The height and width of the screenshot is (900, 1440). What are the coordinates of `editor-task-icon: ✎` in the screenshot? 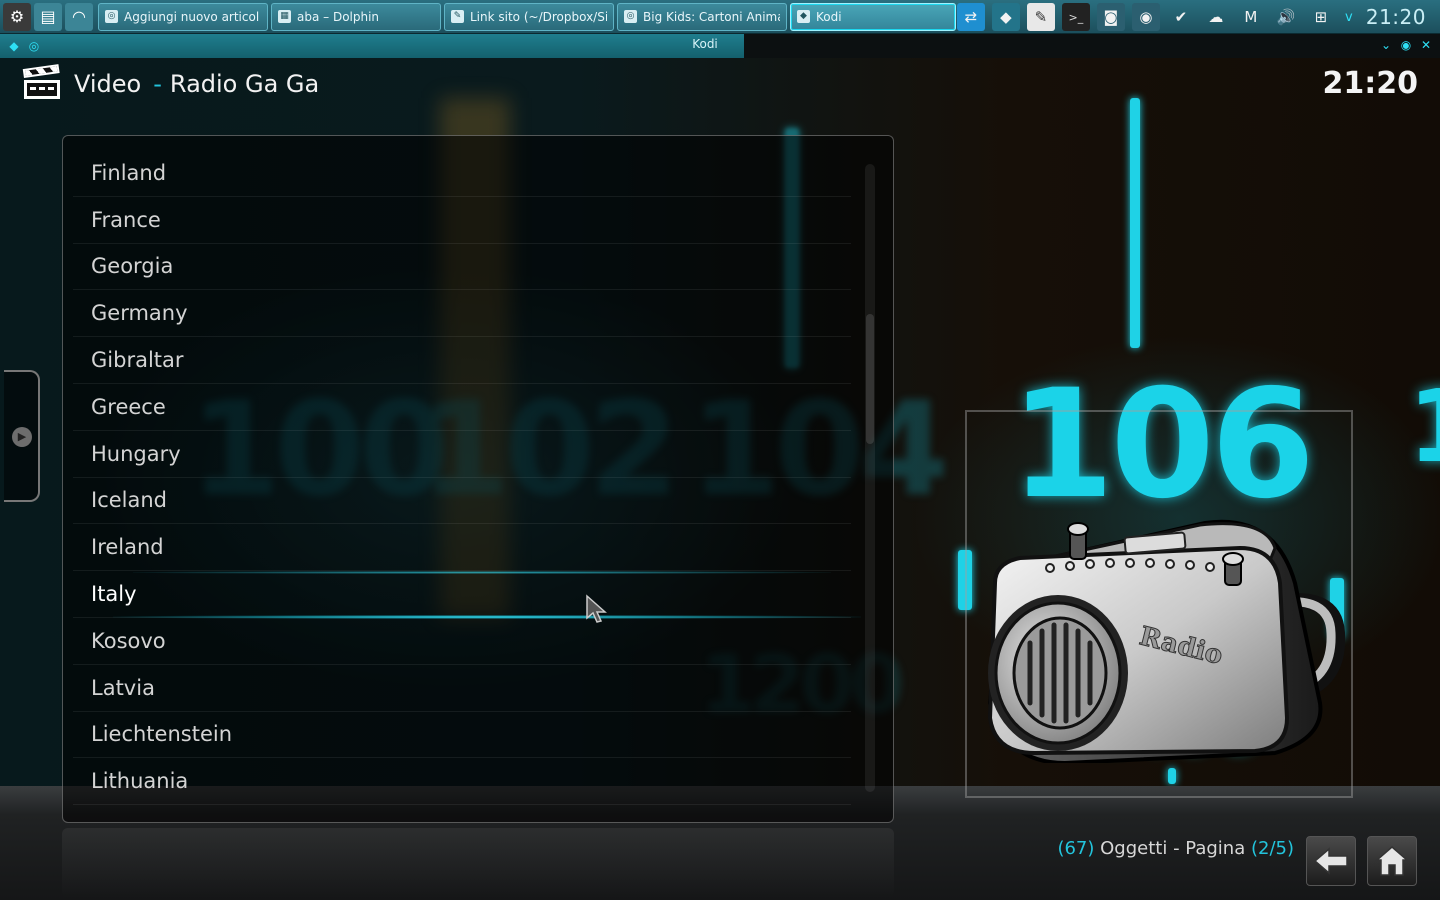 It's located at (457, 16).